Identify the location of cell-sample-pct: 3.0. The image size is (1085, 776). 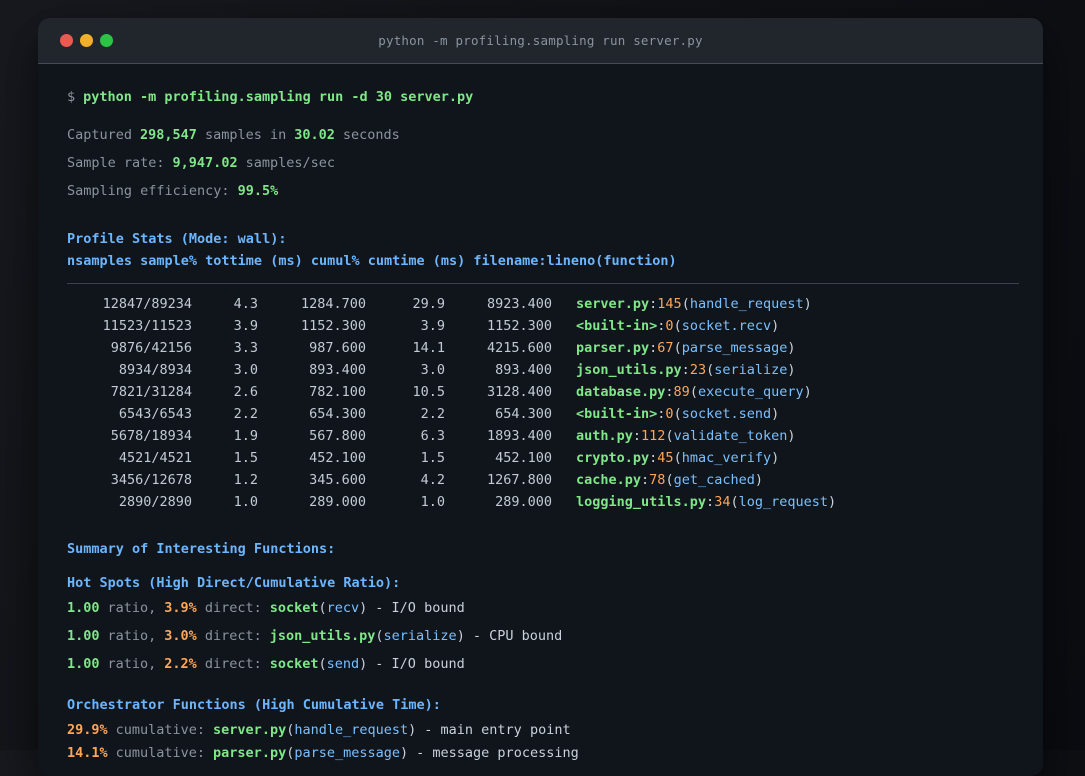
(245, 370).